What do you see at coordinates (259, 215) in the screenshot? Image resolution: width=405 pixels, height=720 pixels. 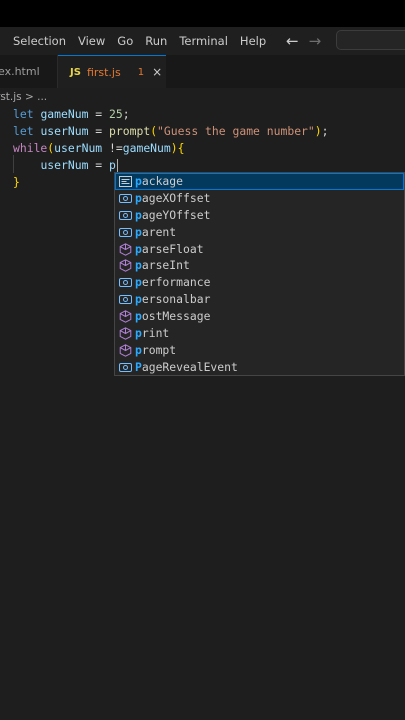 I see `suggestion-item: p ageYOffset` at bounding box center [259, 215].